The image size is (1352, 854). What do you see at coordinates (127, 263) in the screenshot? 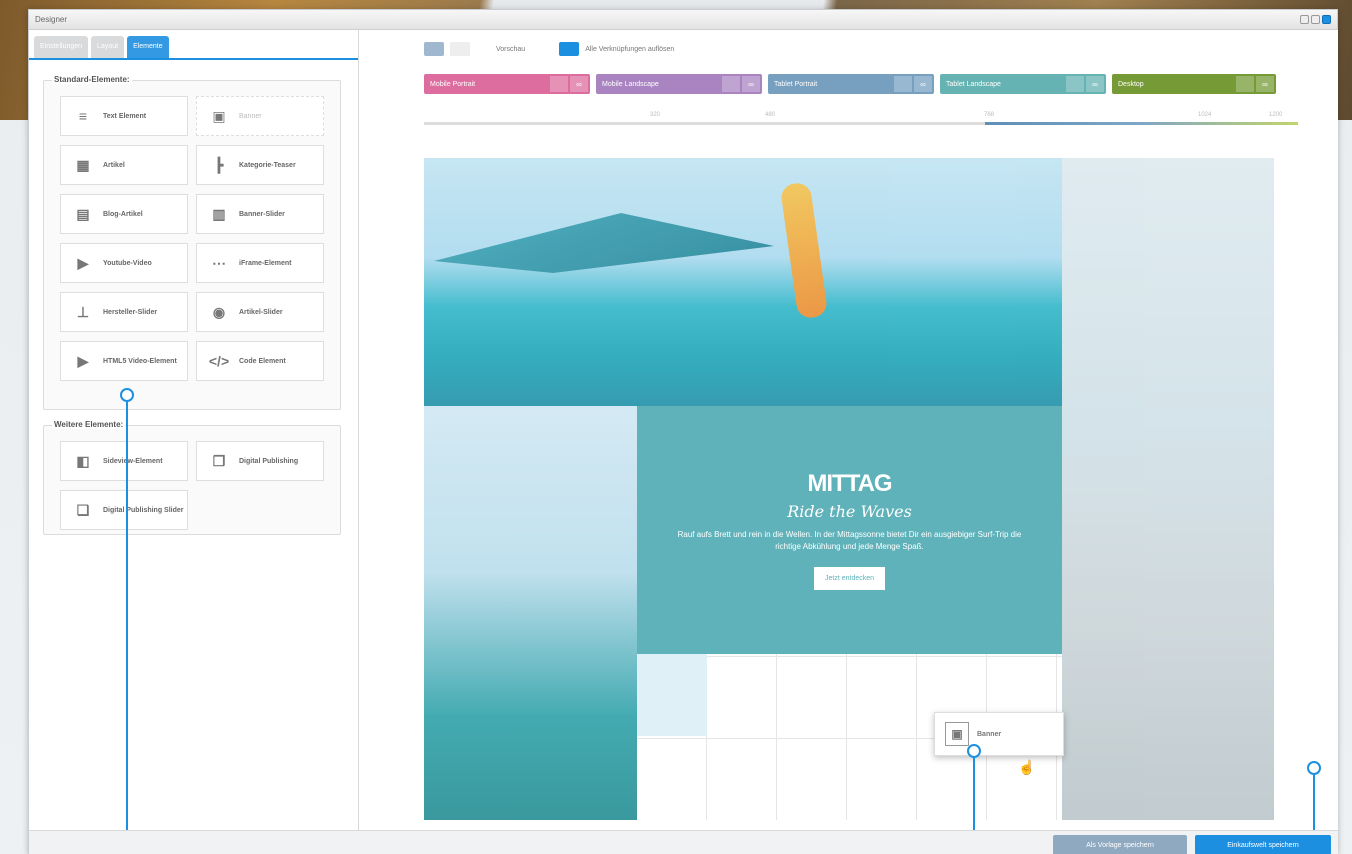
I see `element-label: Youtube-Video` at bounding box center [127, 263].